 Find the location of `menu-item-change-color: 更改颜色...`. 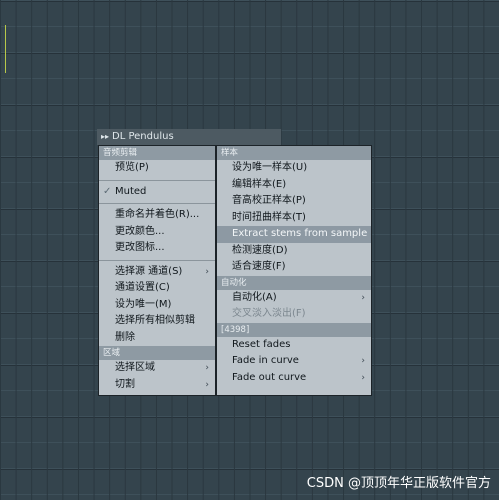

menu-item-change-color: 更改颜色... is located at coordinates (157, 232).